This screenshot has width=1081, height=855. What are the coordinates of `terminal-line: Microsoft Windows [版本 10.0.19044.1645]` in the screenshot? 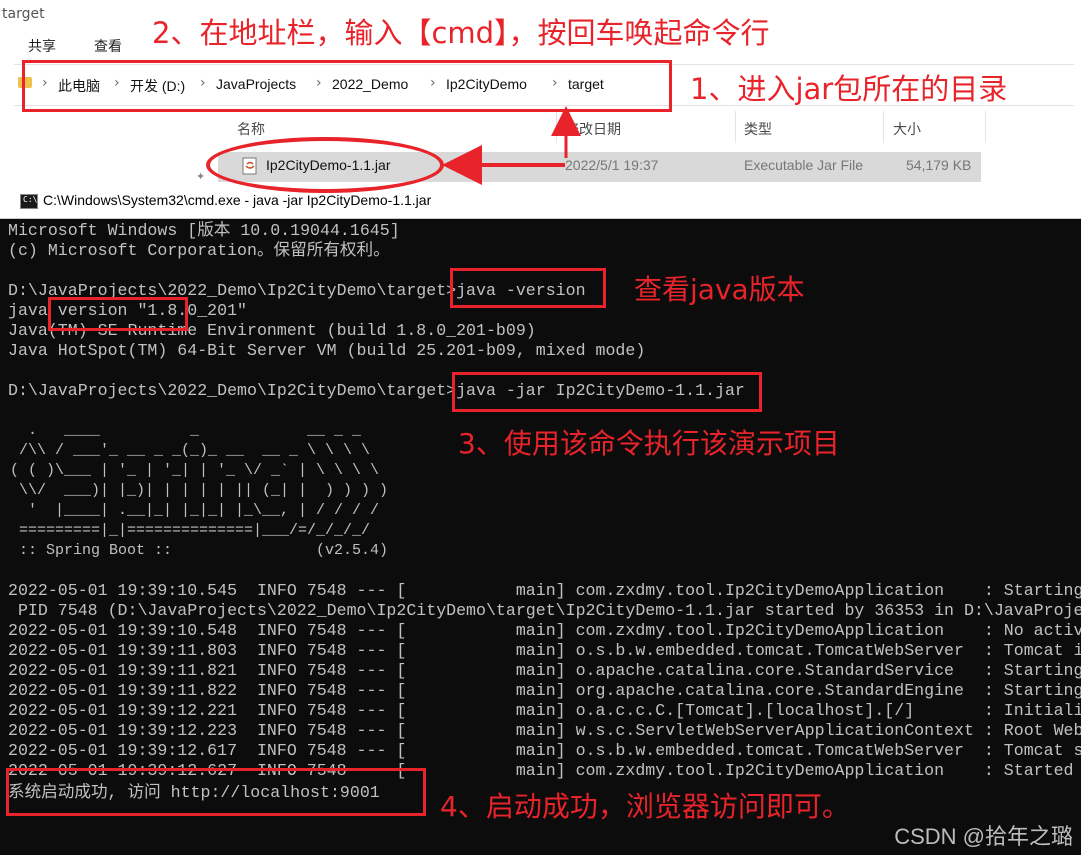 It's located at (204, 230).